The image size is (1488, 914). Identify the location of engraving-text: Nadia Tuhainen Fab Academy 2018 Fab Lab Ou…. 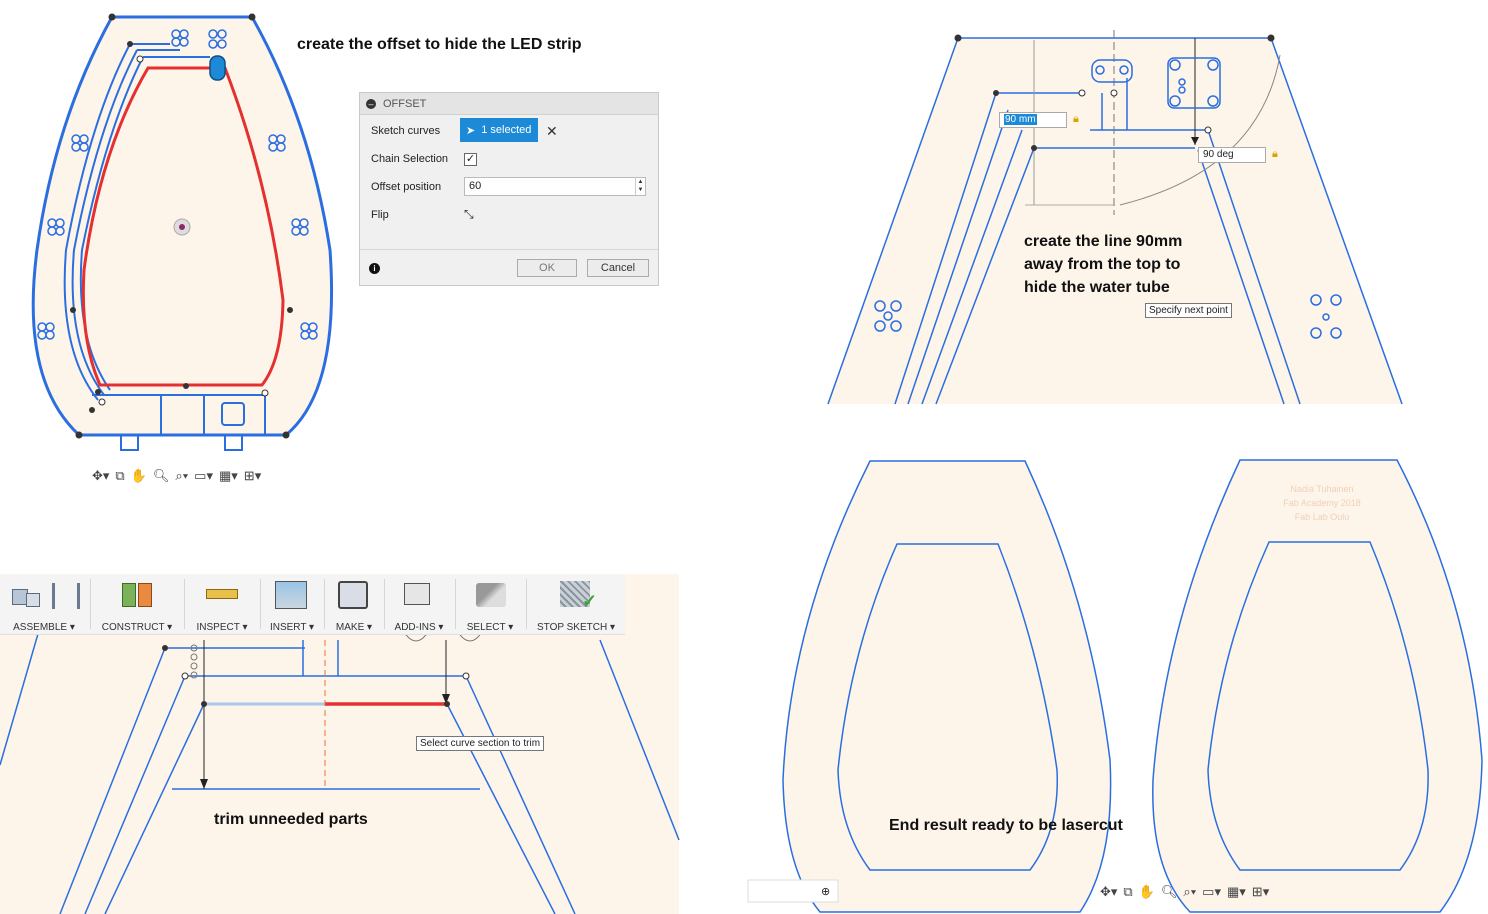
(1322, 503).